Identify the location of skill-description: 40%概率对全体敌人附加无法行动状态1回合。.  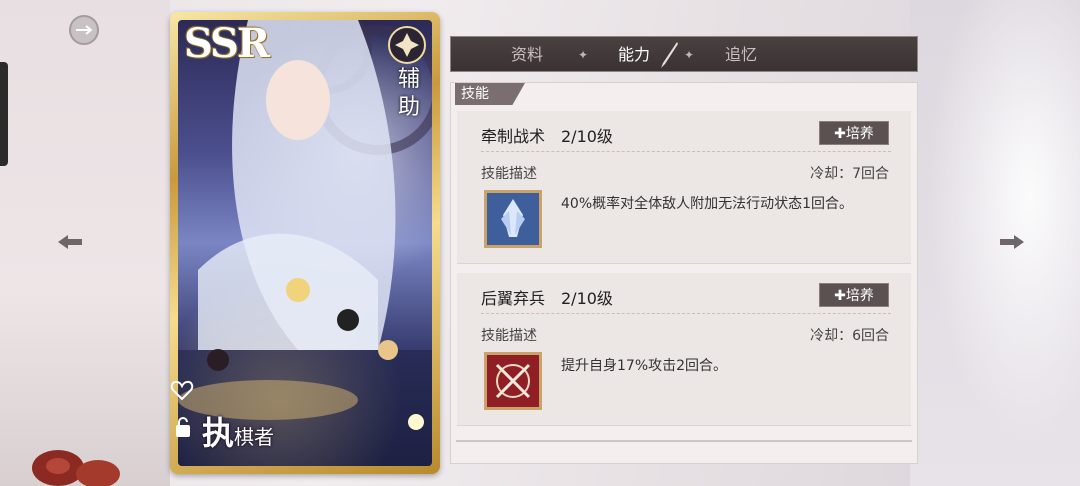
(707, 204).